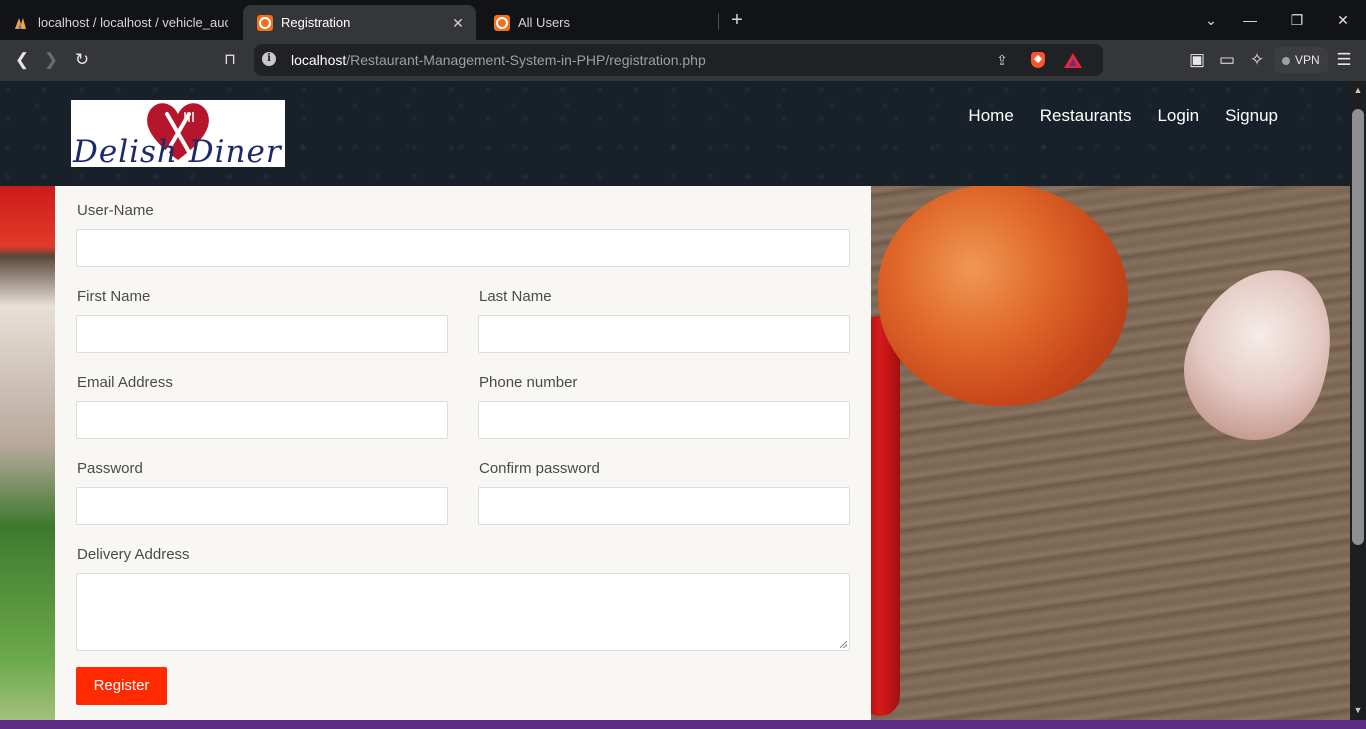 Image resolution: width=1366 pixels, height=729 pixels. What do you see at coordinates (597, 22) in the screenshot?
I see `tab-all-users: All Users` at bounding box center [597, 22].